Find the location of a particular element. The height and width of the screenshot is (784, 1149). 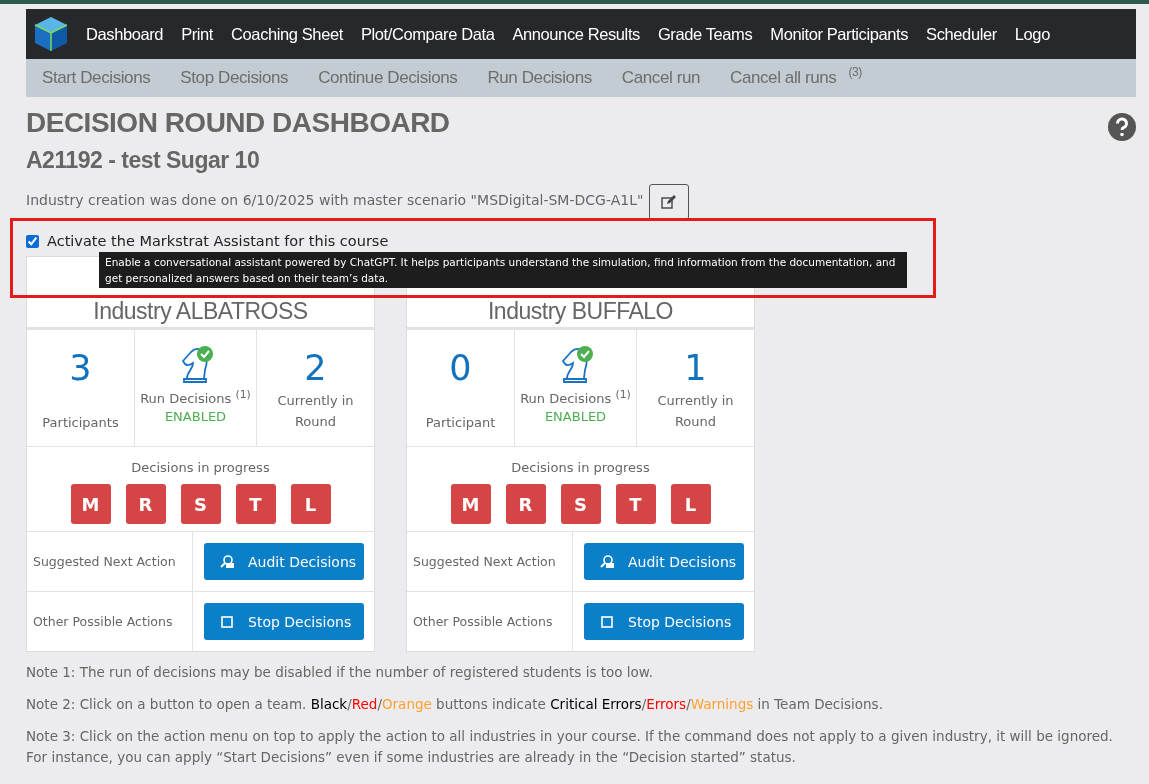

cube-logo-icon is located at coordinates (51, 34).